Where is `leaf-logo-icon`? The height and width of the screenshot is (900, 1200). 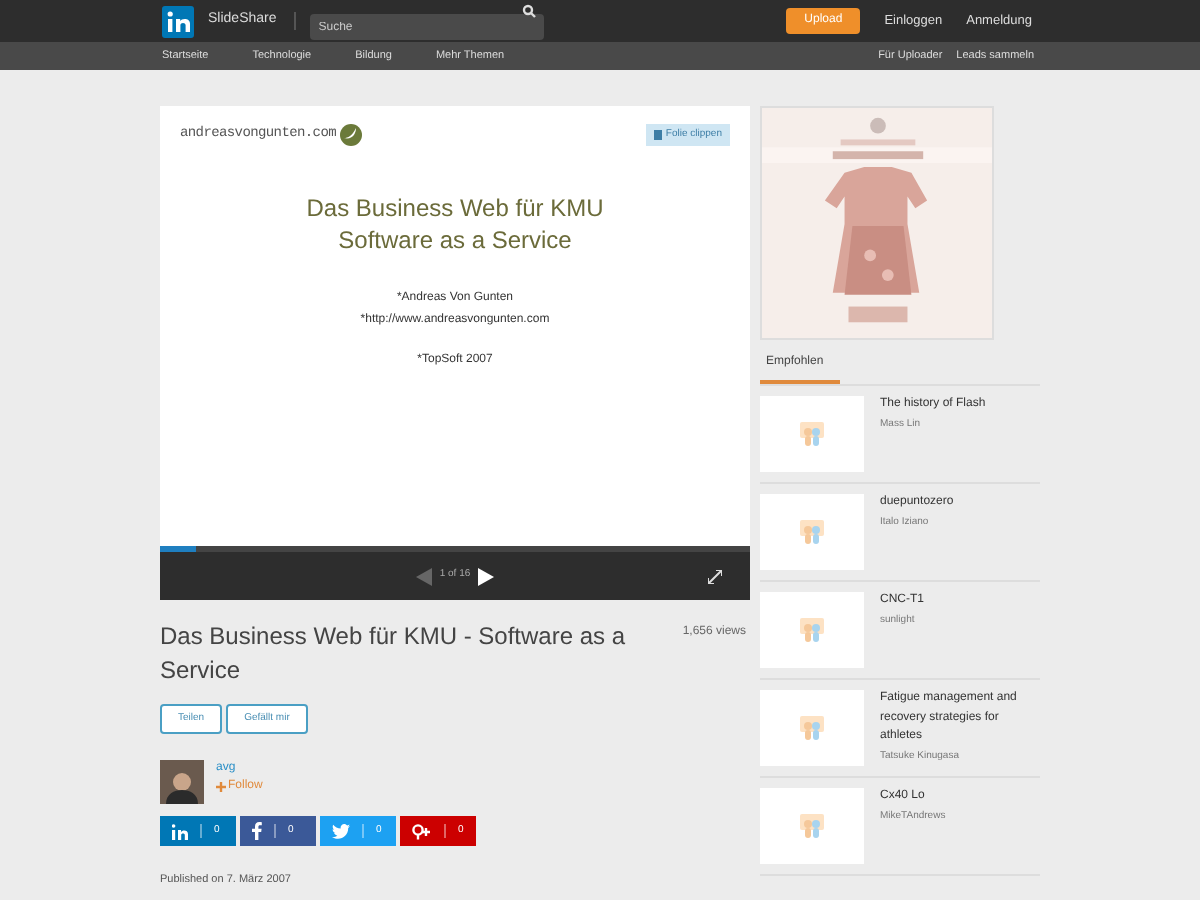 leaf-logo-icon is located at coordinates (351, 135).